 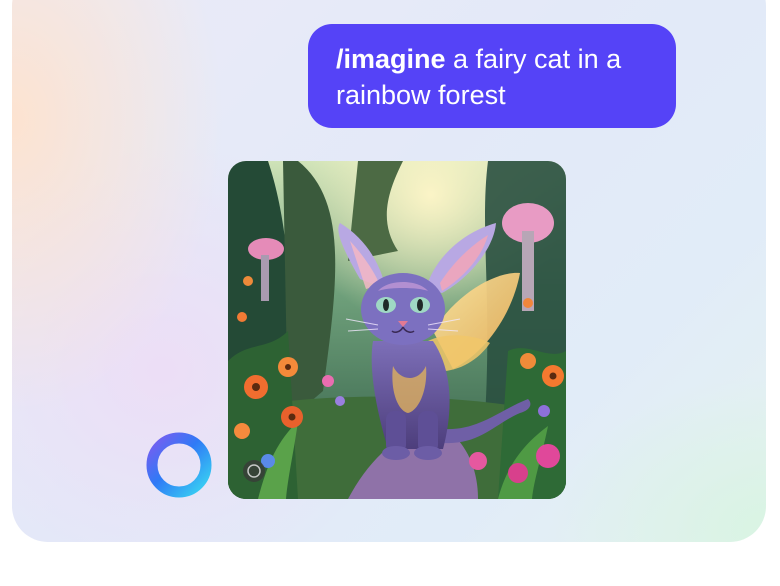 What do you see at coordinates (179, 465) in the screenshot?
I see `assistant-avatar-ring-icon` at bounding box center [179, 465].